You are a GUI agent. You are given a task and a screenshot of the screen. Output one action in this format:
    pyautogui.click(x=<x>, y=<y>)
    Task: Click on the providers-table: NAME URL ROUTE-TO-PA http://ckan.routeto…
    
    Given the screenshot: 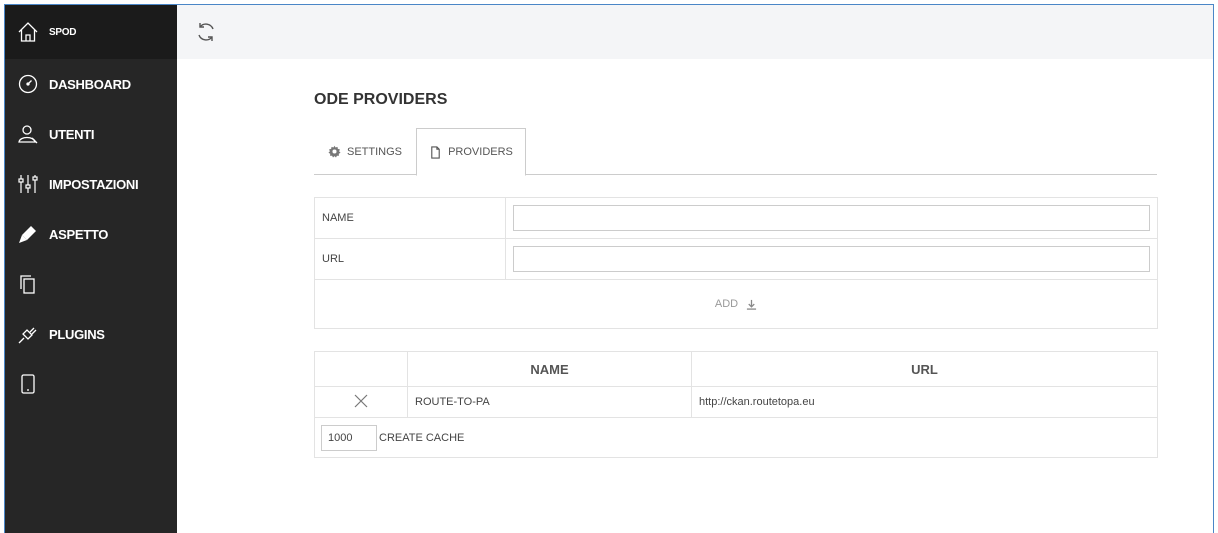 What is the action you would take?
    pyautogui.click(x=736, y=404)
    